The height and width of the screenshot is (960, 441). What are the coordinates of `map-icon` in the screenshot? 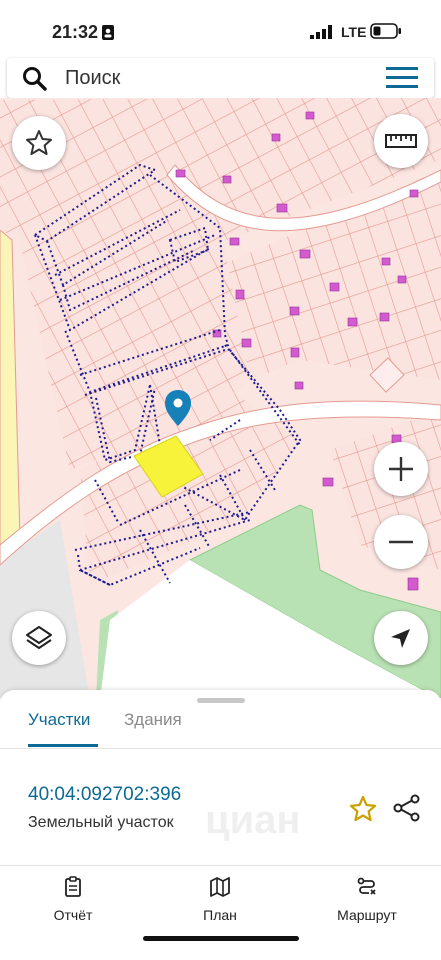 It's located at (220, 887).